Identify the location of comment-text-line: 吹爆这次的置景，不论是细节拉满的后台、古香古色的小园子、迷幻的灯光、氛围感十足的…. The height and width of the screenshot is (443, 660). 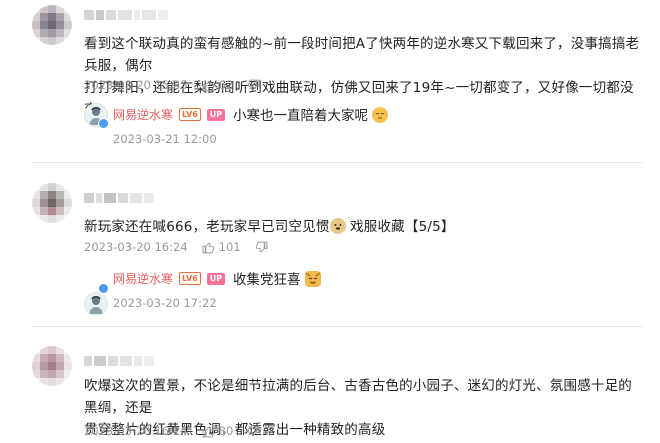
(358, 397).